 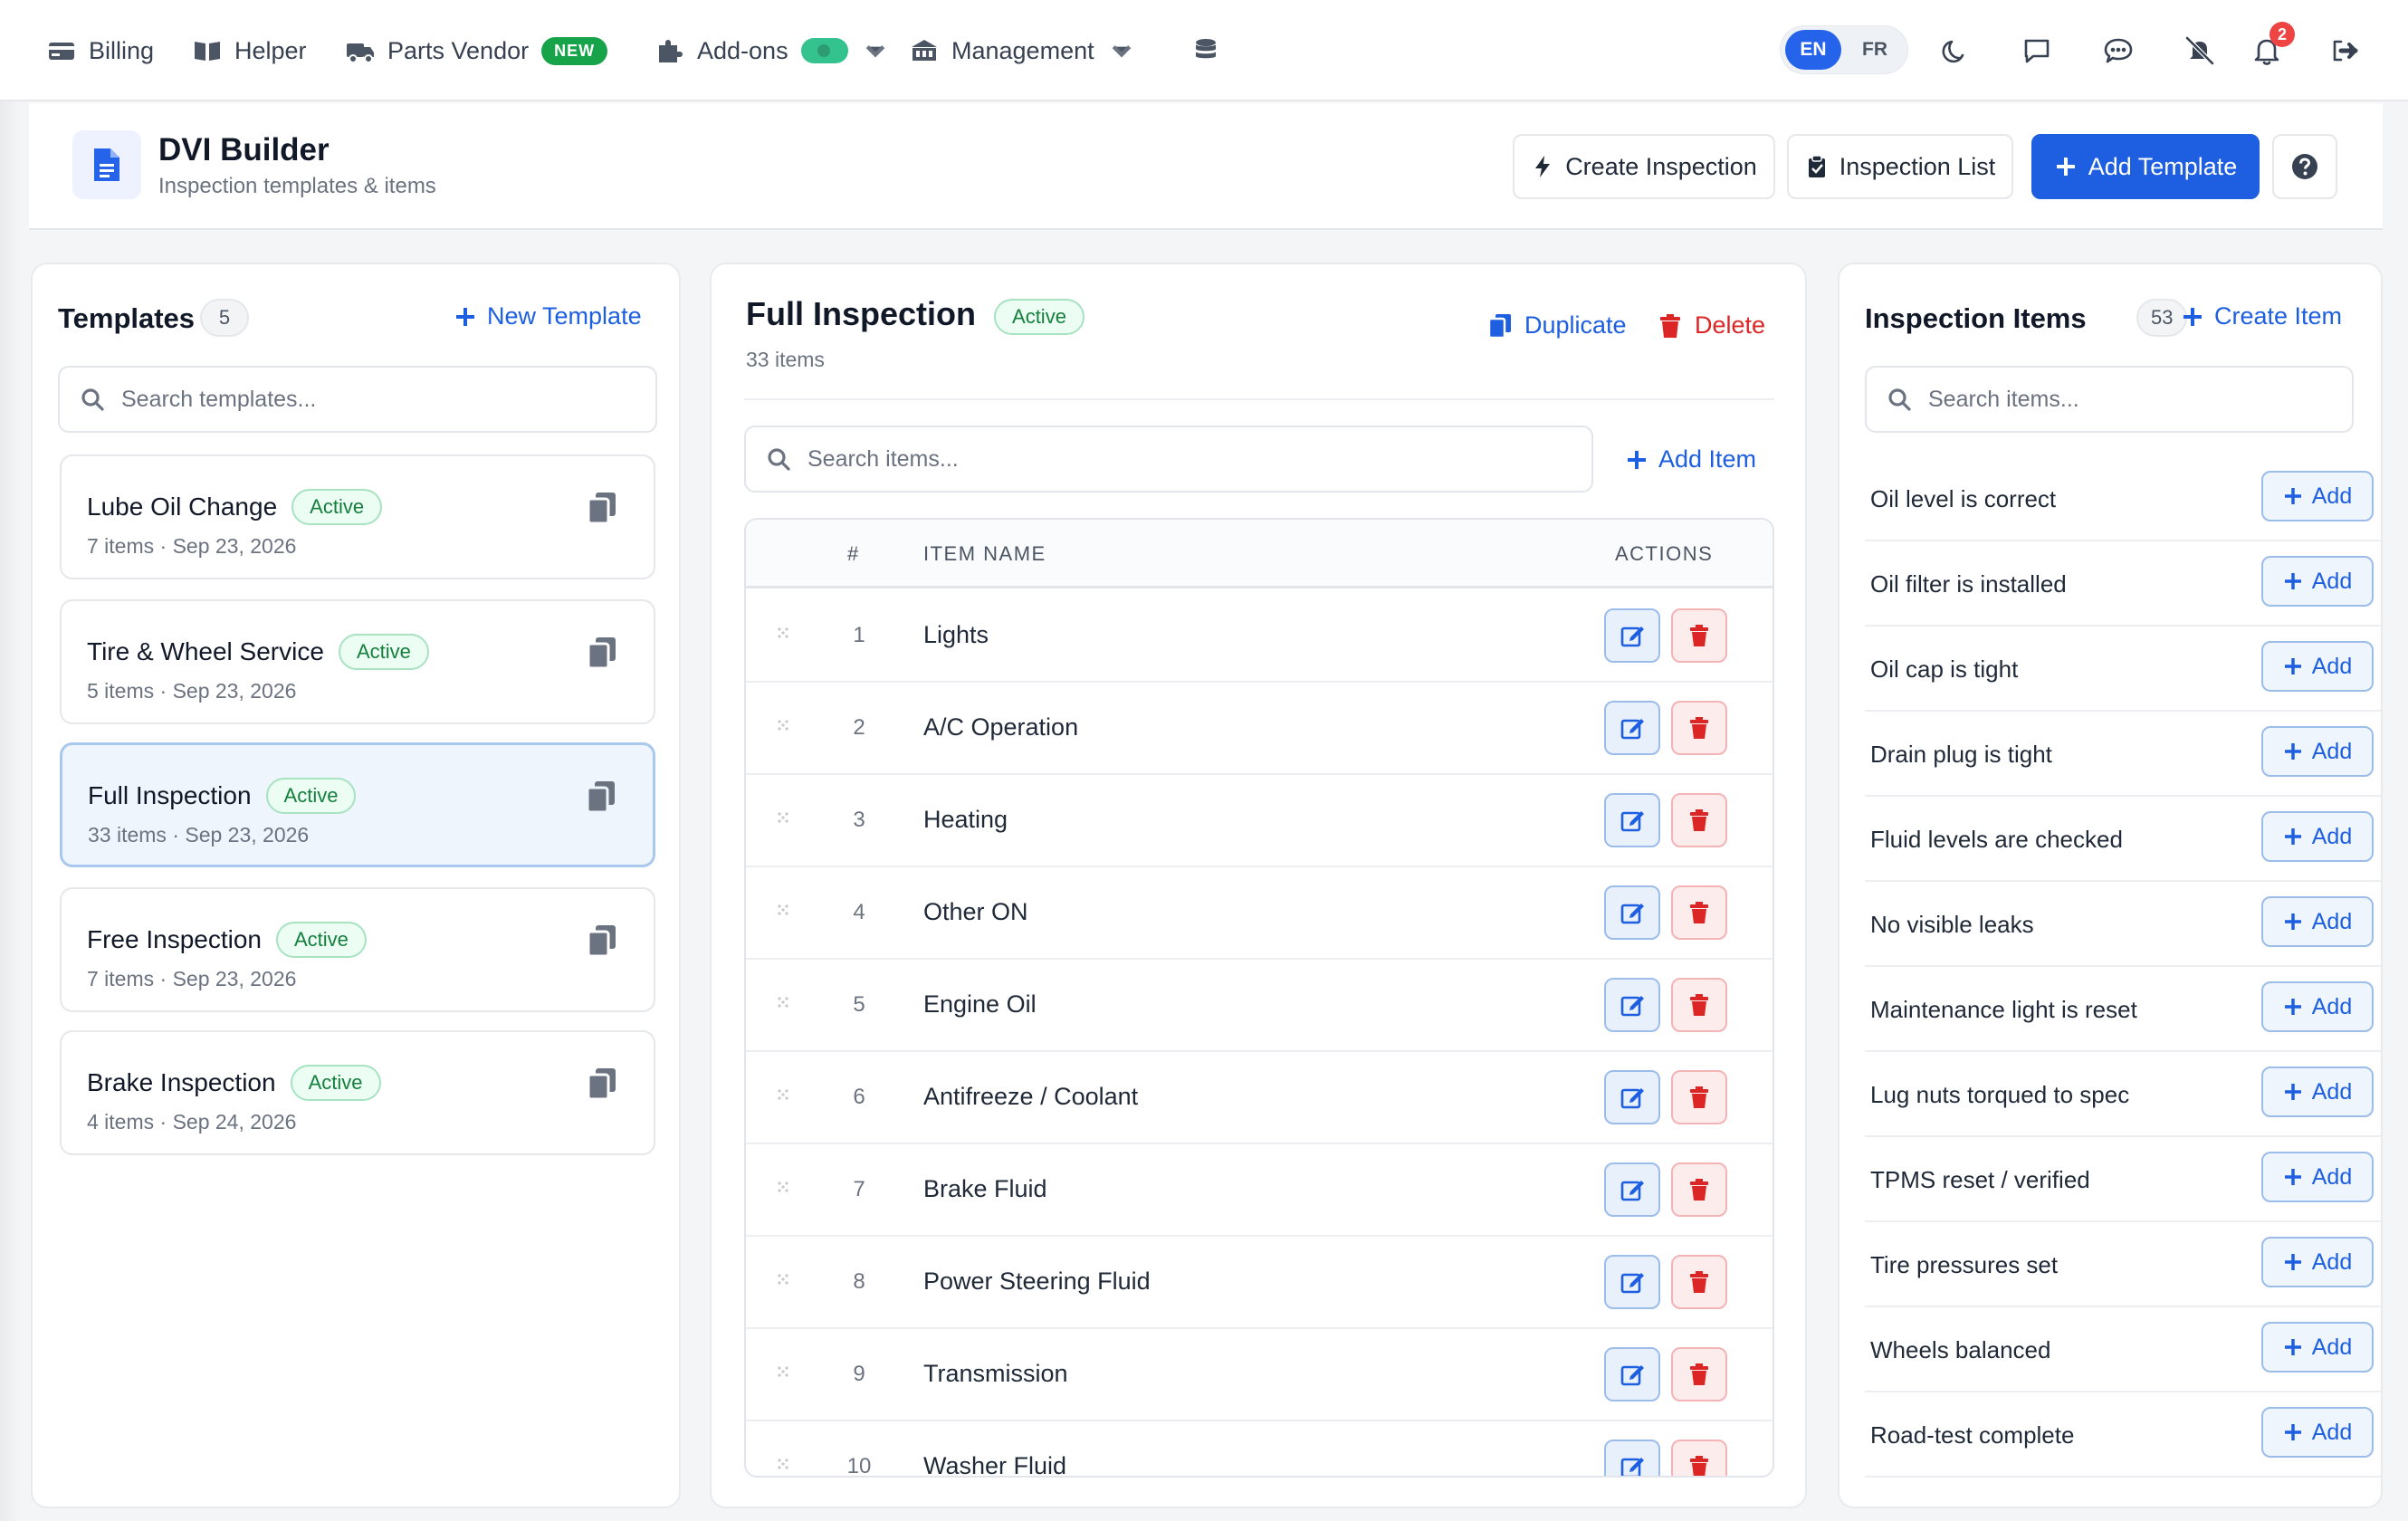 I want to click on addons-toggle, so click(x=824, y=50).